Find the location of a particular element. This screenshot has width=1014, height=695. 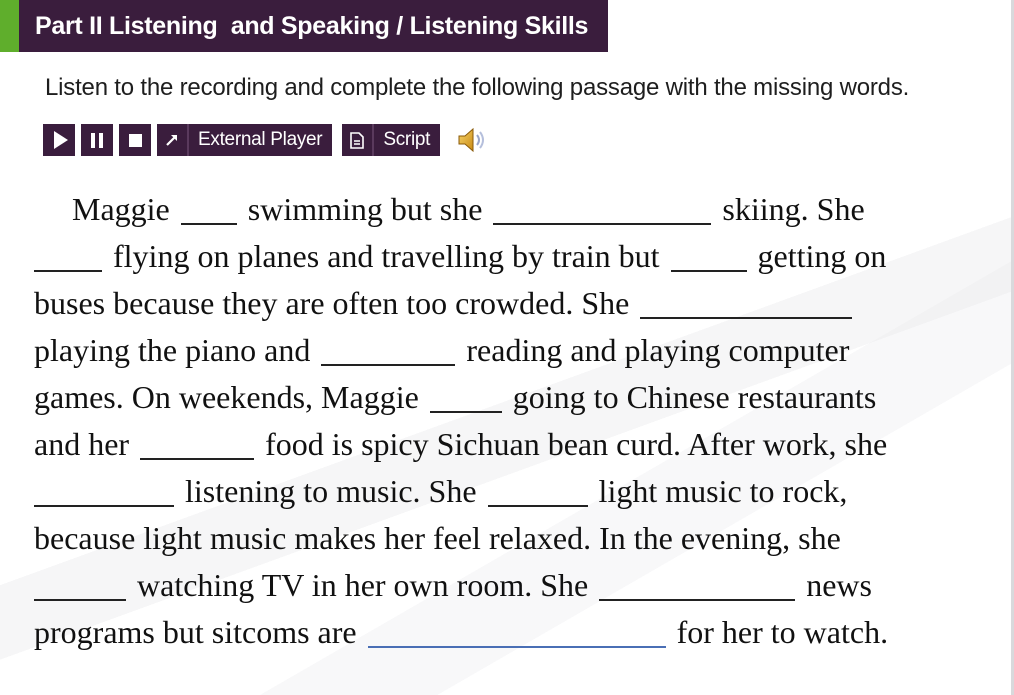

passage-text: for her to watch. is located at coordinates (778, 632).